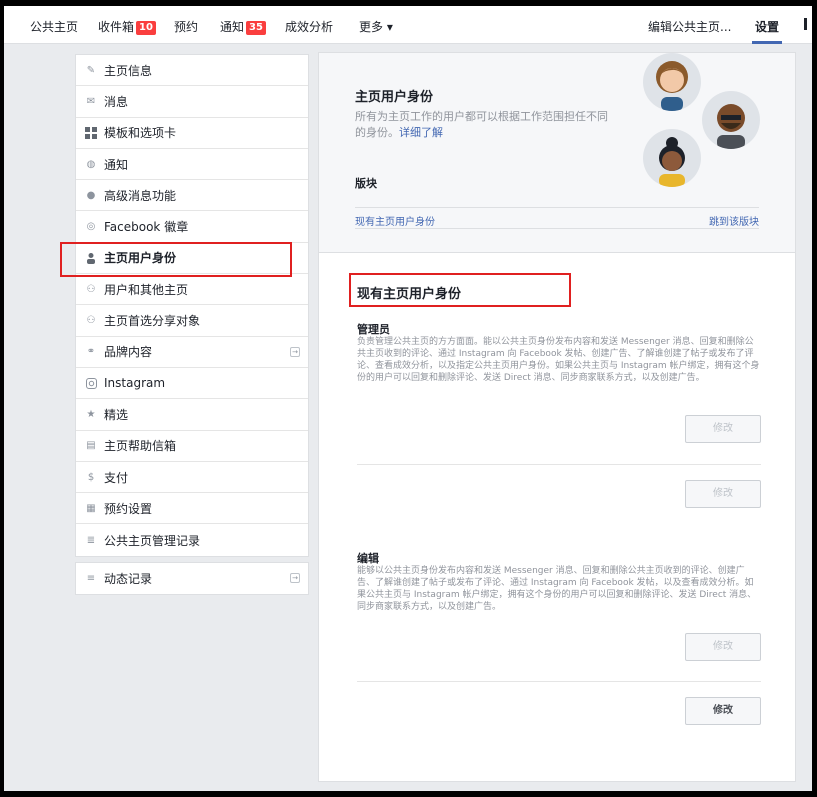 The height and width of the screenshot is (797, 817). I want to click on sidebar-item-label: 精选, so click(116, 414).